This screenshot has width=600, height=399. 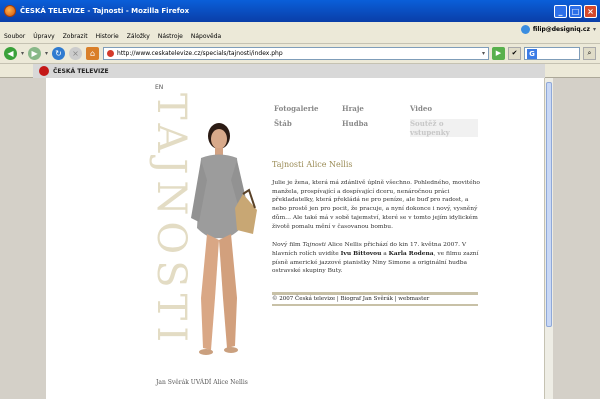 What do you see at coordinates (561, 29) in the screenshot?
I see `account-email: filip@designiq.cz` at bounding box center [561, 29].